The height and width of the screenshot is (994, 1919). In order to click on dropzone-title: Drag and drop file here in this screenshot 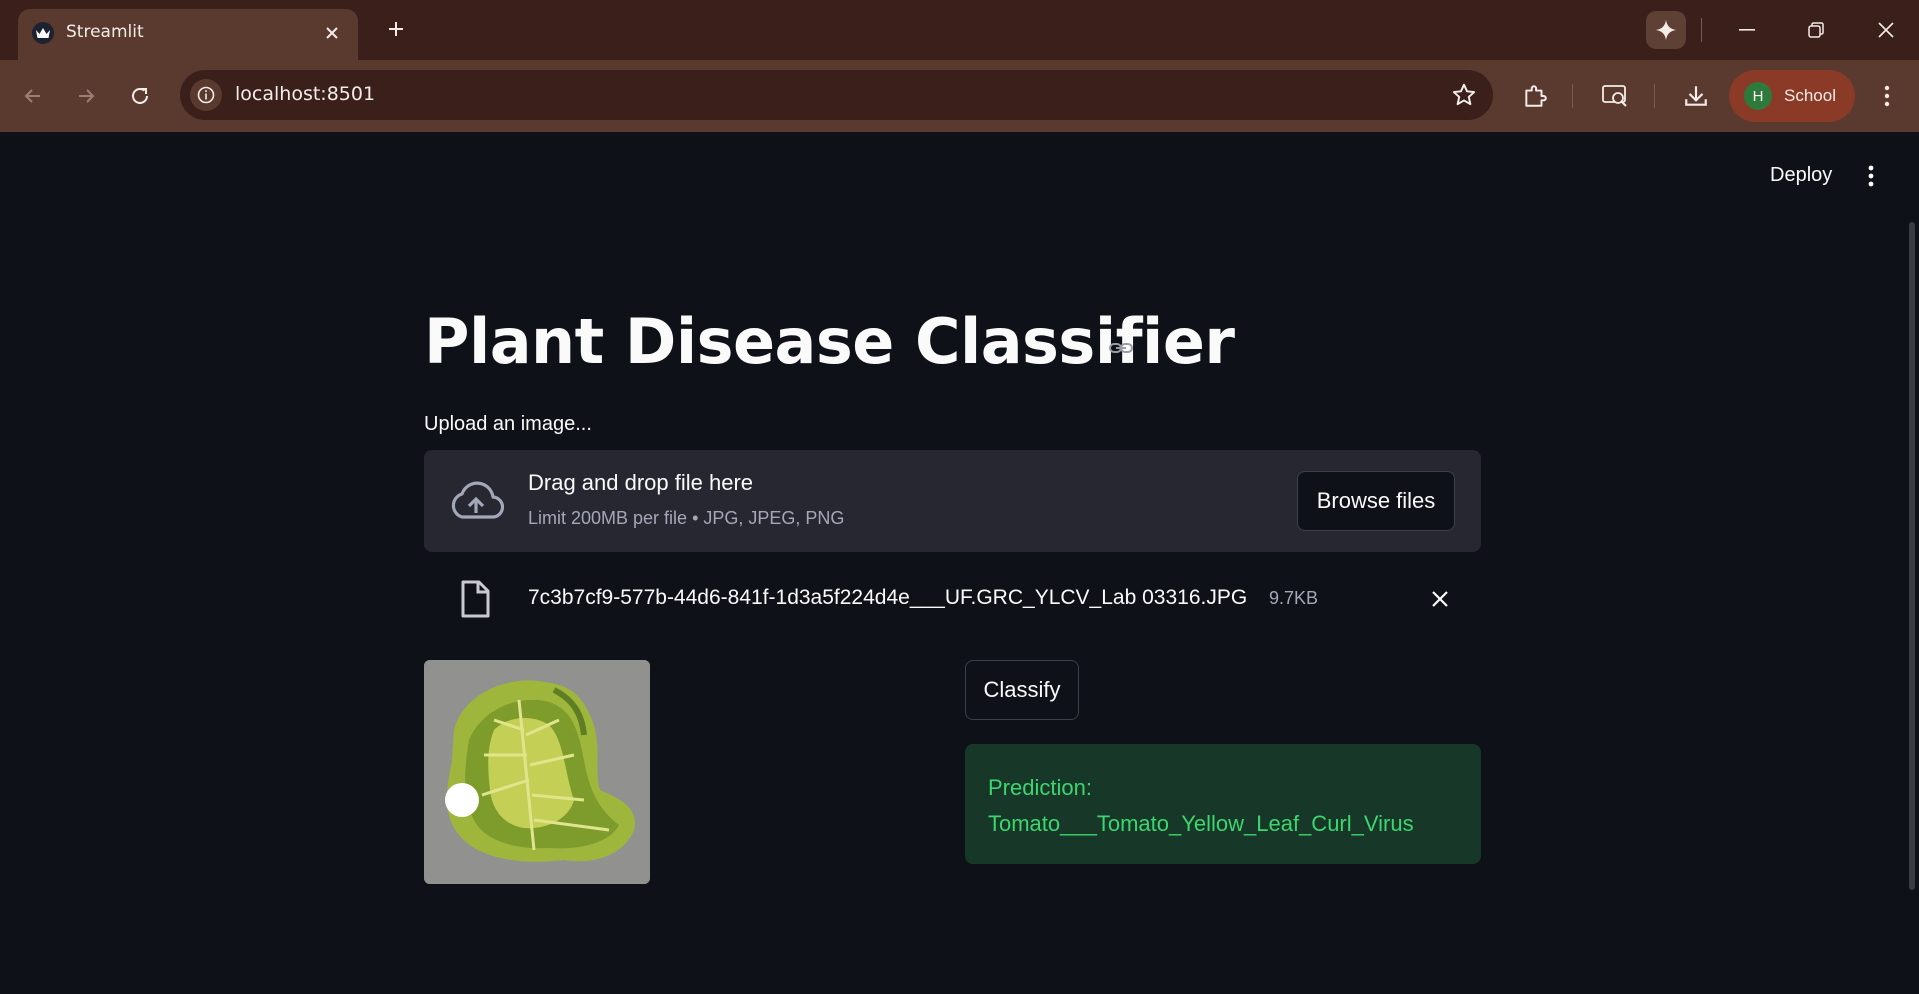, I will do `click(641, 482)`.